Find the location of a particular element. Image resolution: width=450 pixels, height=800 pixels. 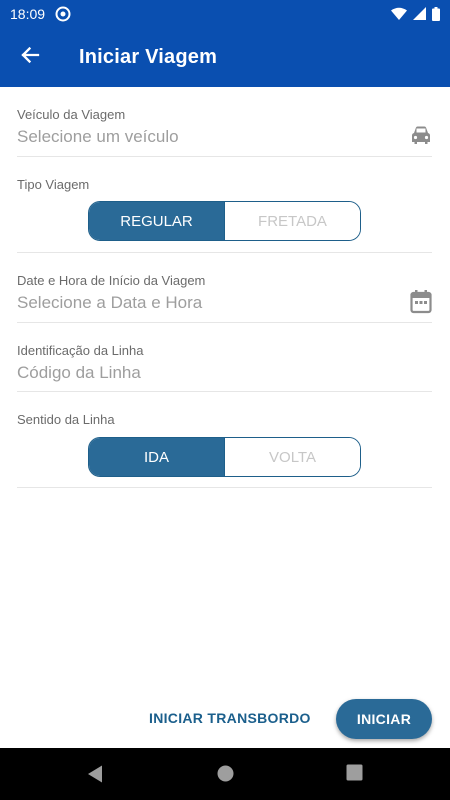

status-bar: 18:09 is located at coordinates (225, 13).